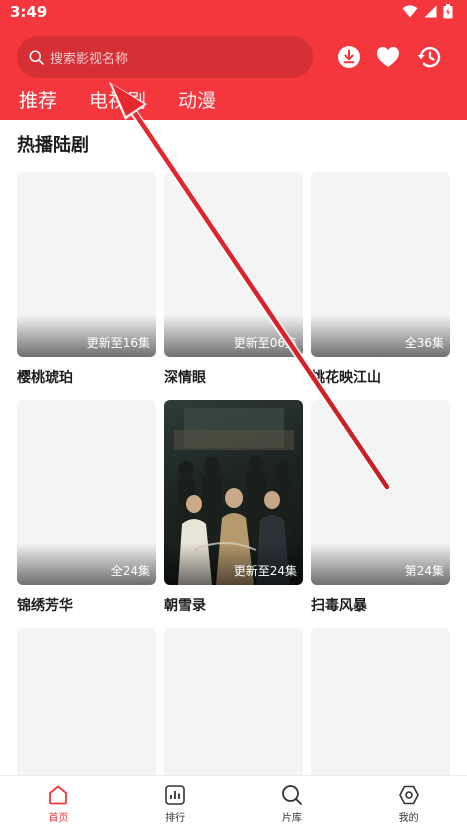 The image size is (467, 830). Describe the element at coordinates (58, 795) in the screenshot. I see `home-icon` at that location.